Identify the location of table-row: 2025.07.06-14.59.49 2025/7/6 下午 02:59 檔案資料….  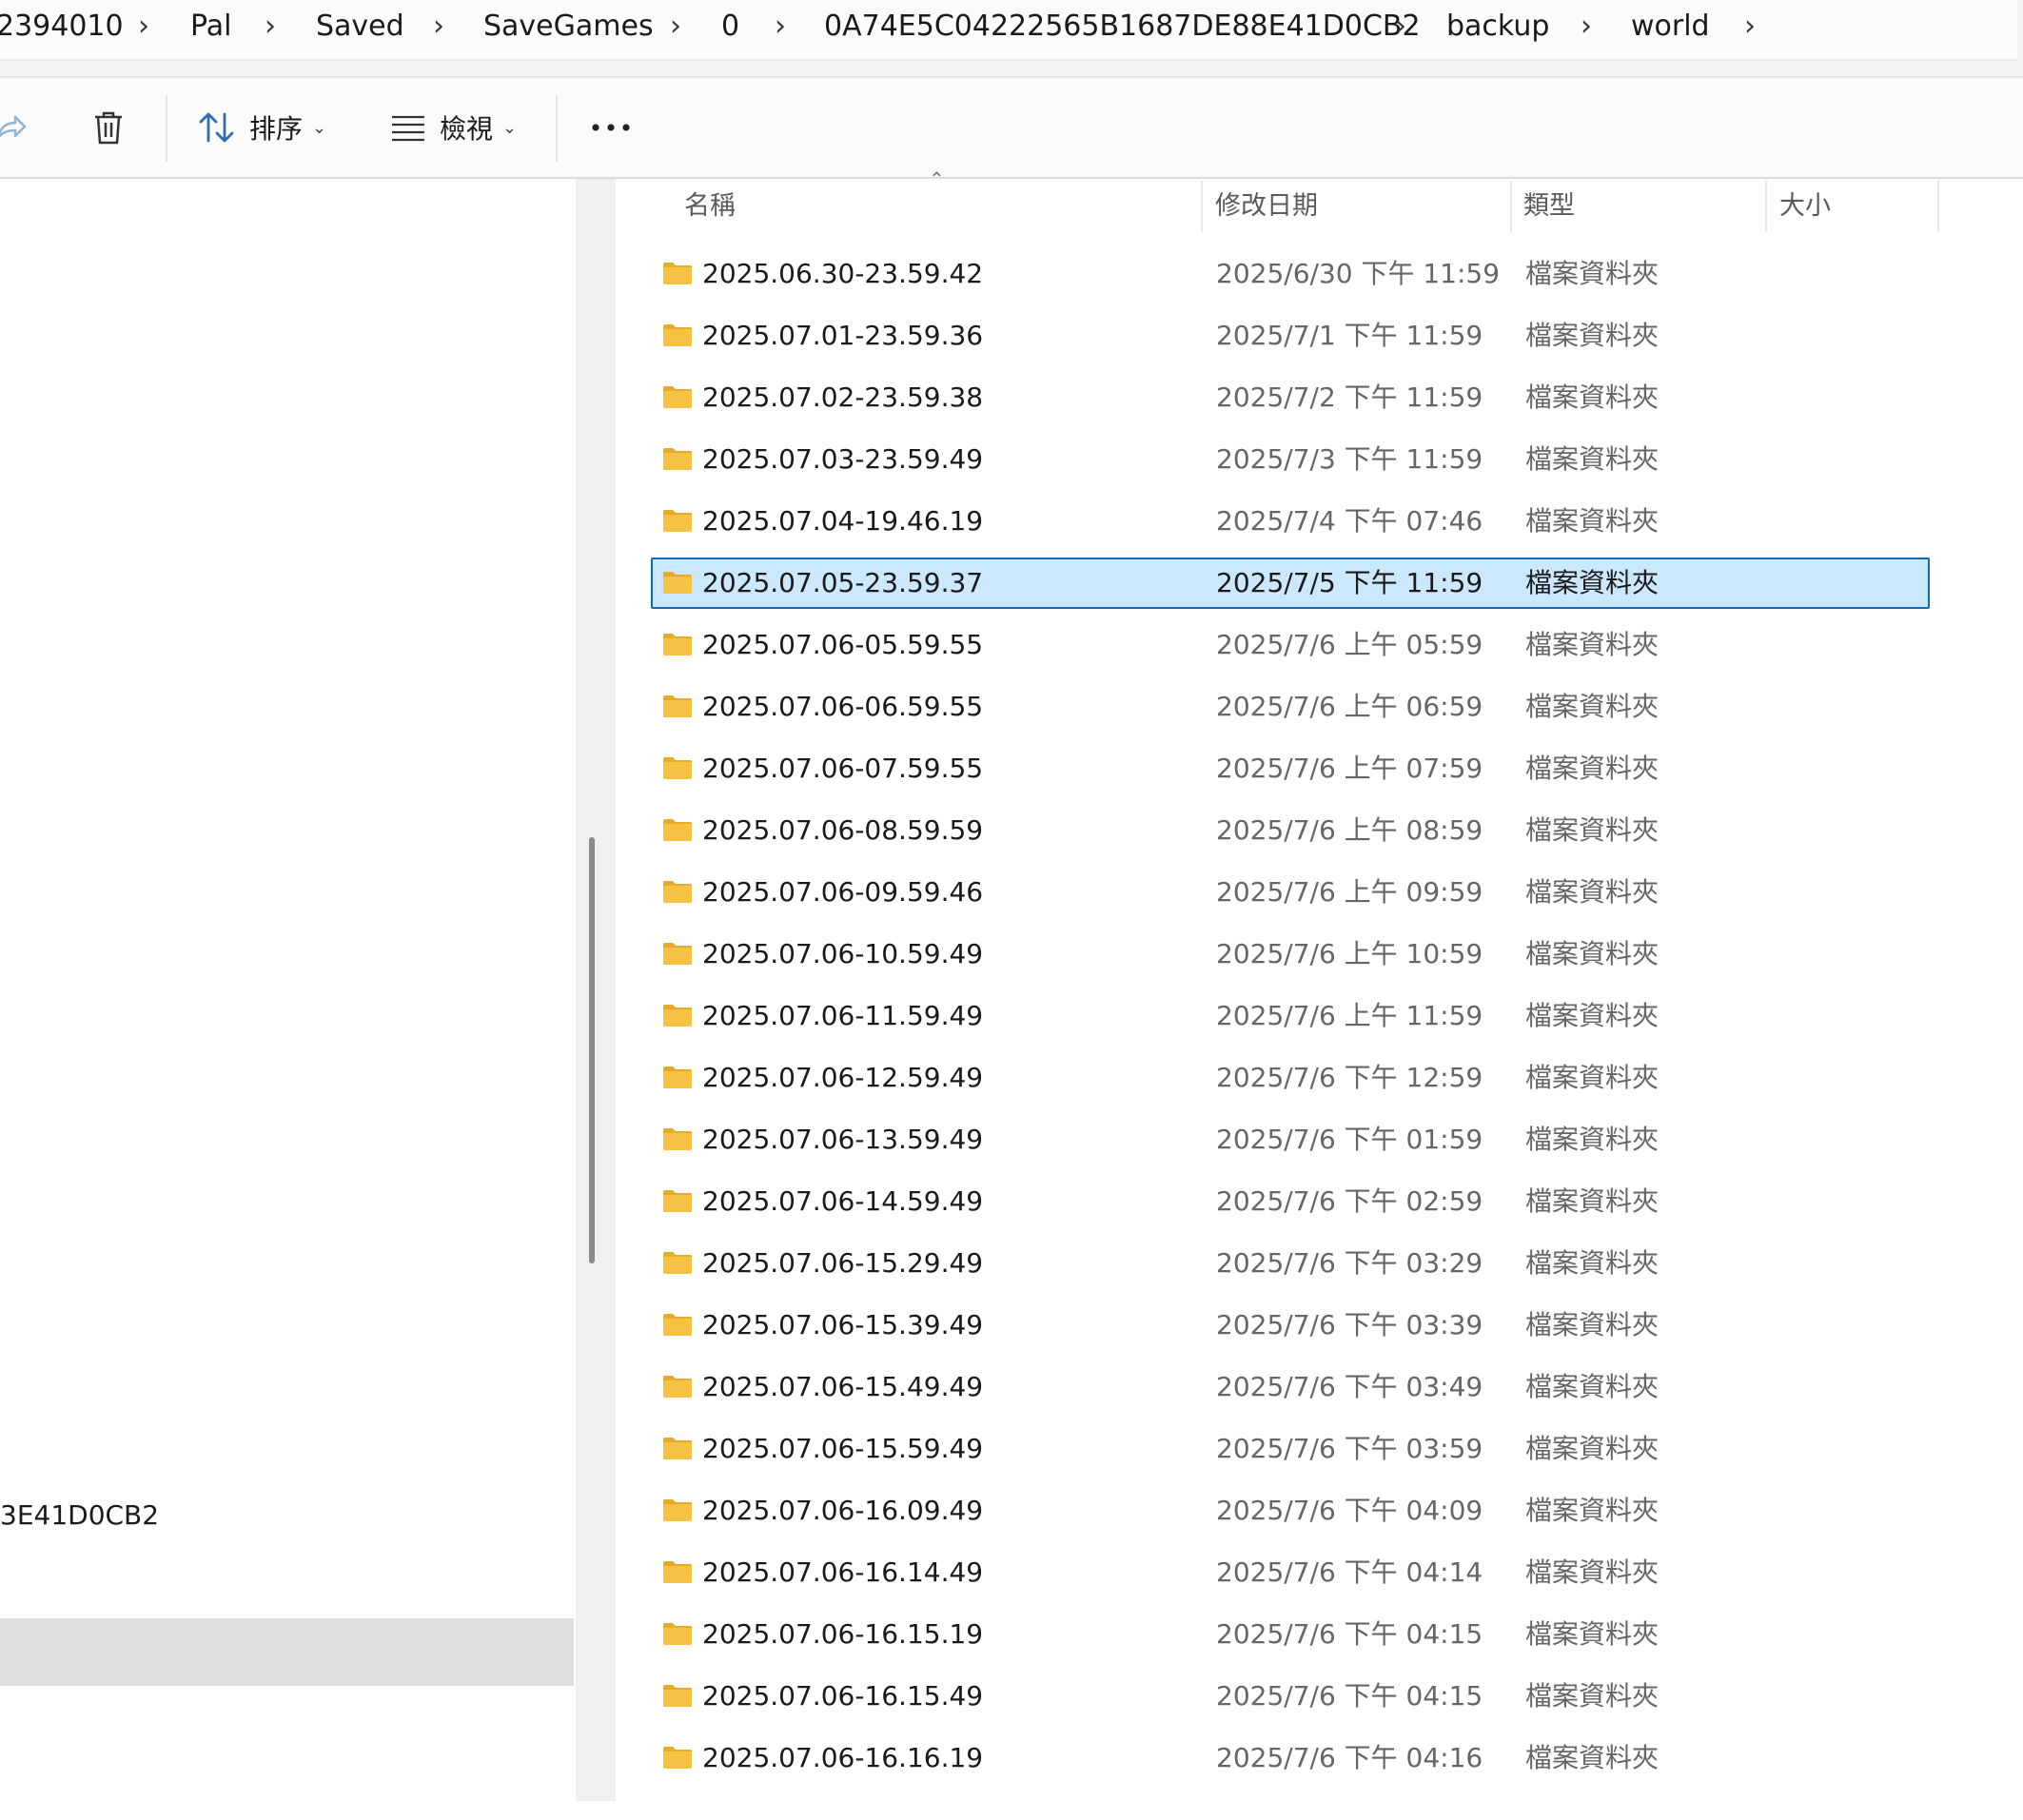
(1290, 1202).